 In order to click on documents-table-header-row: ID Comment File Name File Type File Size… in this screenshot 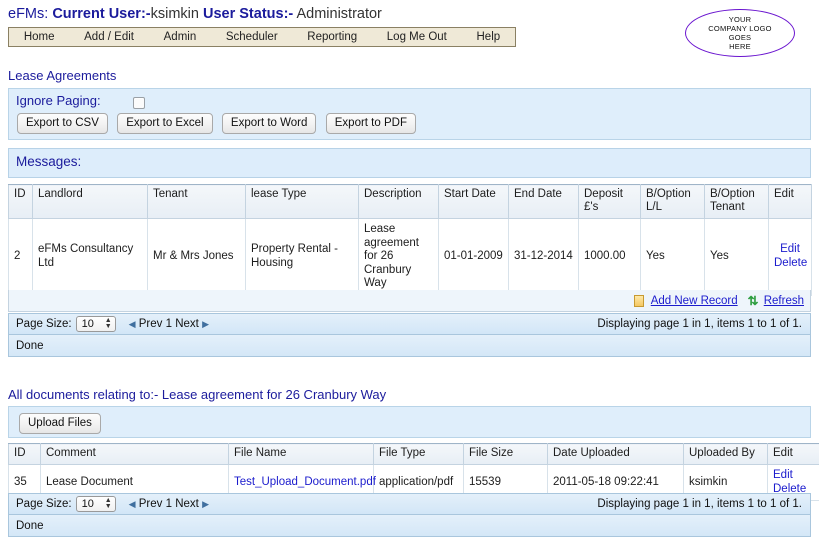, I will do `click(413, 454)`.